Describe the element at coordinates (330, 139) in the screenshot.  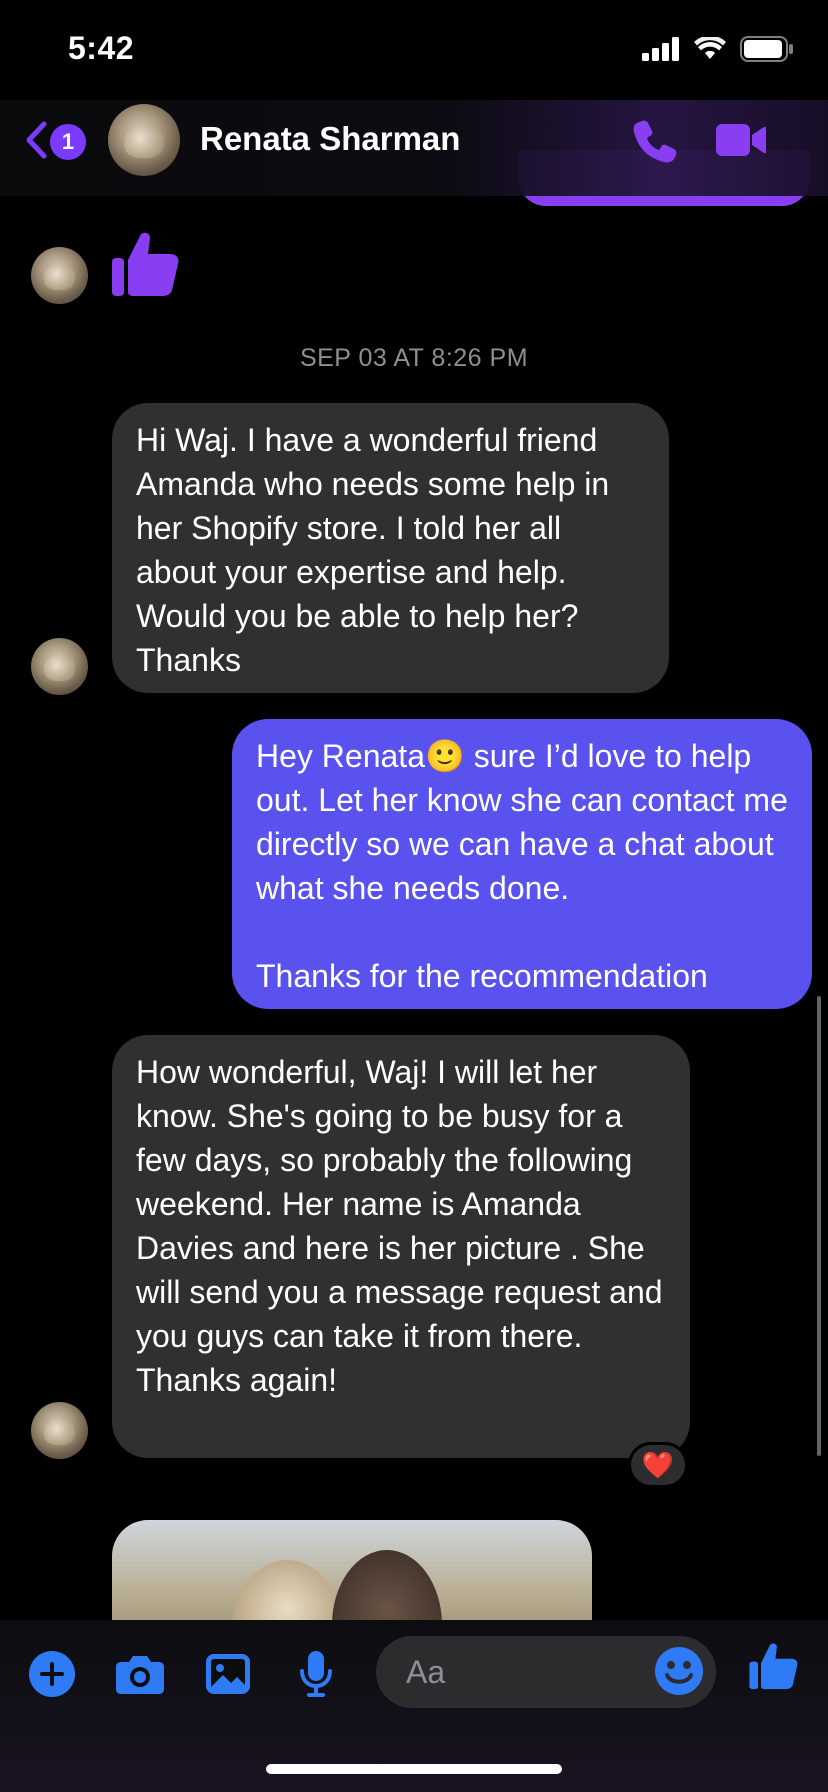
I see `contact-name: Renata Sharman` at that location.